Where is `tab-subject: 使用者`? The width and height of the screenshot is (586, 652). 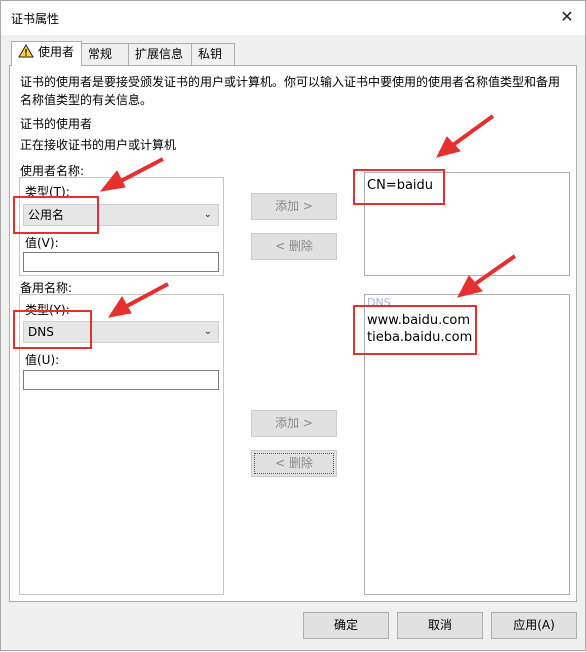 tab-subject: 使用者 is located at coordinates (46, 53).